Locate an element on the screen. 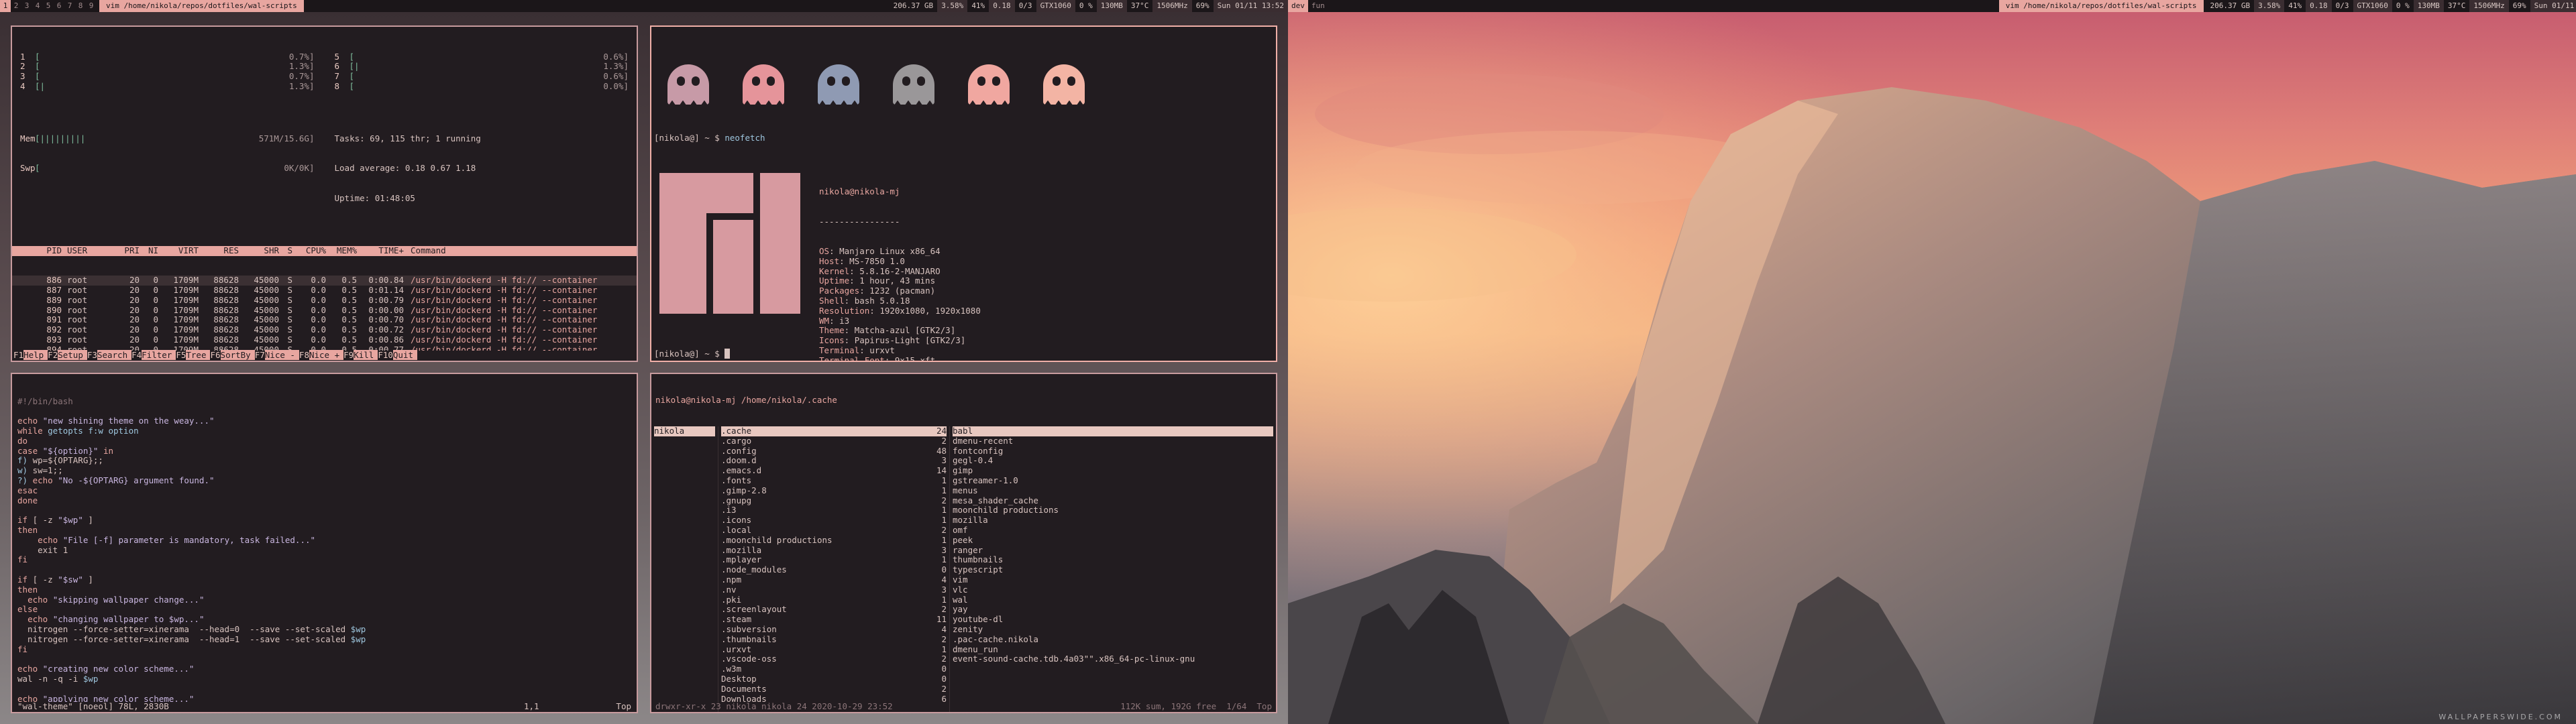 The height and width of the screenshot is (724, 2576). workspace-button: 7 is located at coordinates (69, 6).